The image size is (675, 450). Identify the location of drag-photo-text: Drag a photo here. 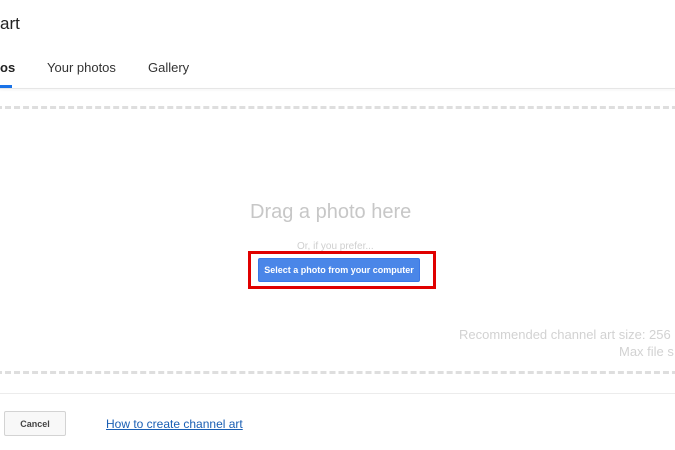
(331, 212).